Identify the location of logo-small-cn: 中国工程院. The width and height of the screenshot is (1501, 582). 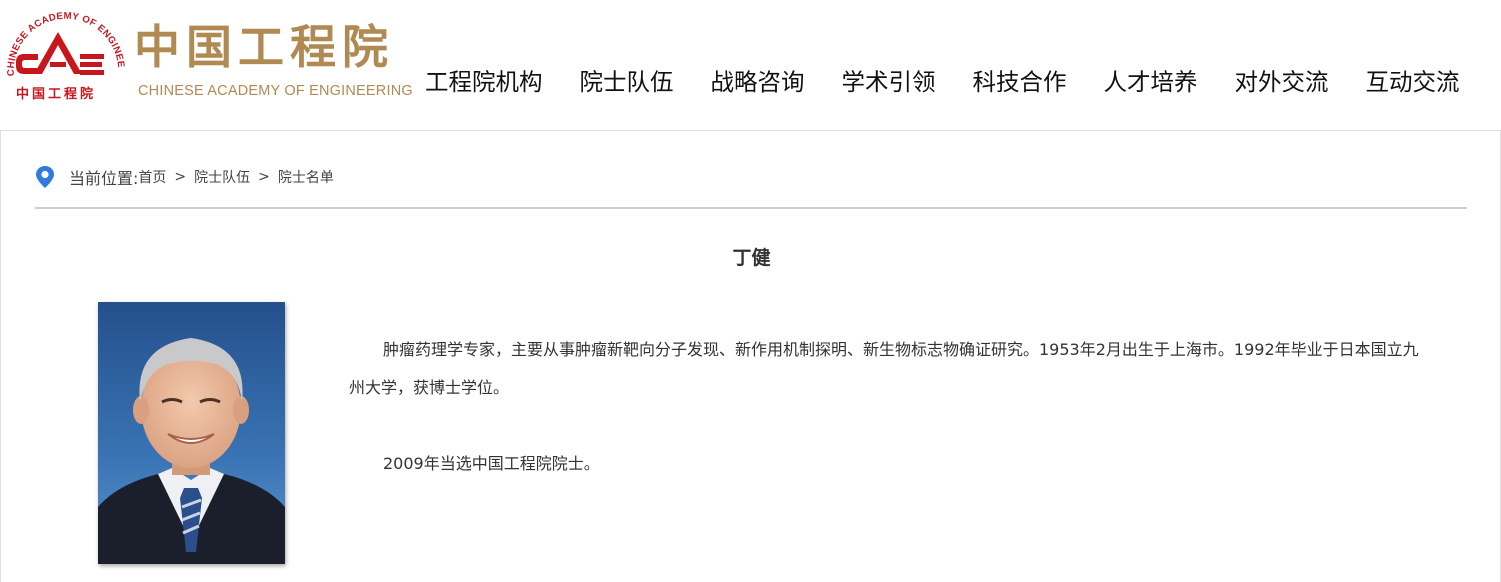
(56, 94).